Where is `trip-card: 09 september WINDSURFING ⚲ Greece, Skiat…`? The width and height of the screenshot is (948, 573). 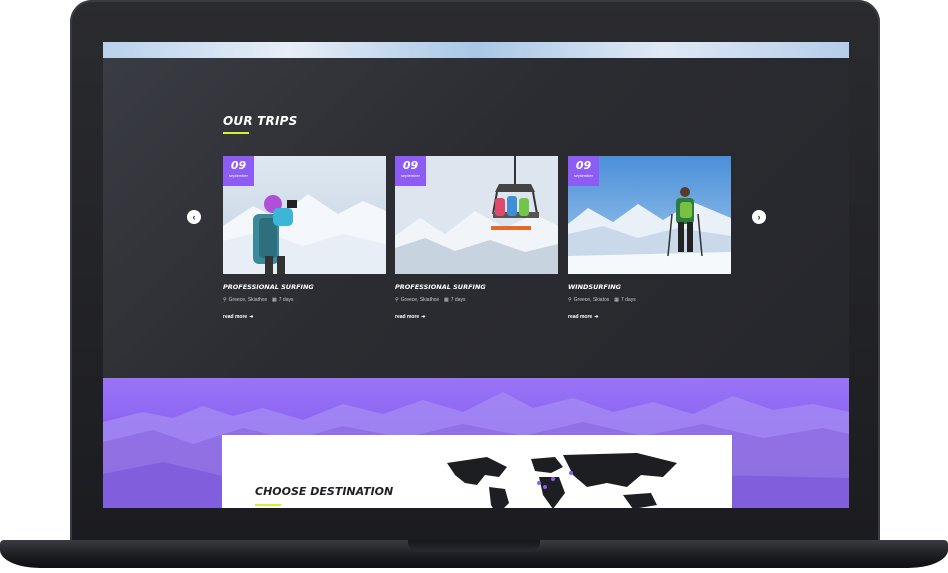
trip-card: 09 september WINDSURFING ⚲ Greece, Skiat… is located at coordinates (649, 243).